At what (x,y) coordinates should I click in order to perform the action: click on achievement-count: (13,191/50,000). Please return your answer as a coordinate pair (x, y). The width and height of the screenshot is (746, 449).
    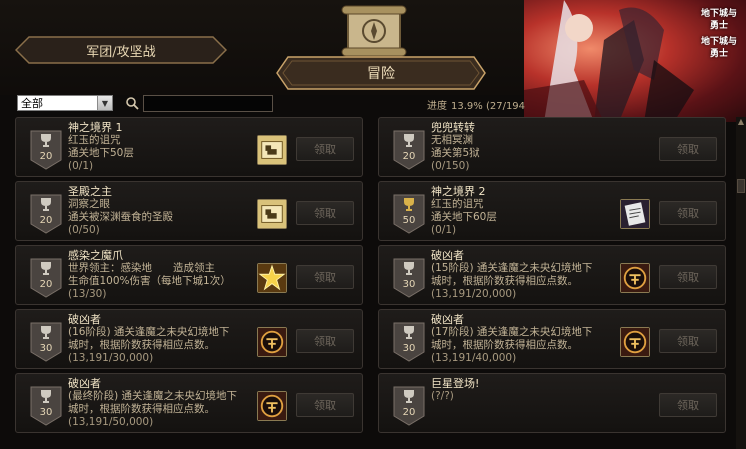
    Looking at the image, I should click on (111, 422).